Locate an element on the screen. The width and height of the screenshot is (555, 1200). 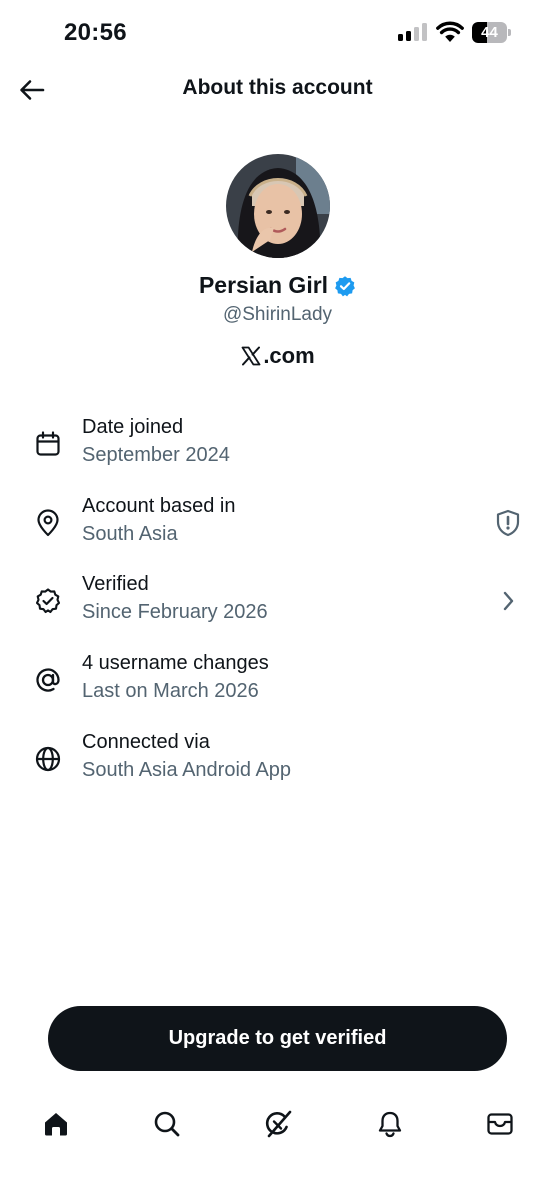
source-link: .com is located at coordinates (277, 356).